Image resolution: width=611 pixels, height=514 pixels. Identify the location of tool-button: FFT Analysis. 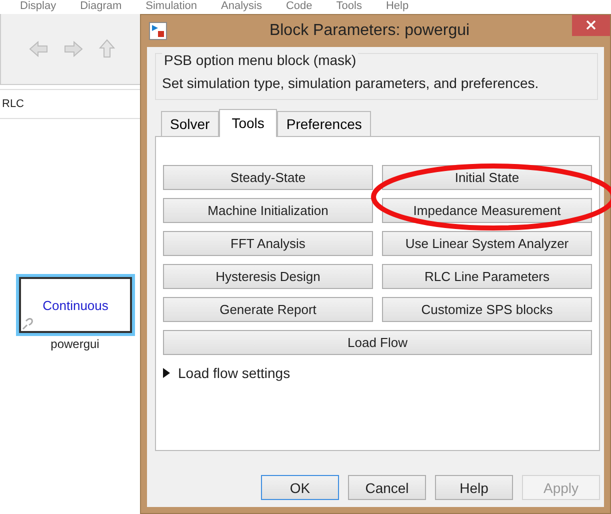
(268, 243).